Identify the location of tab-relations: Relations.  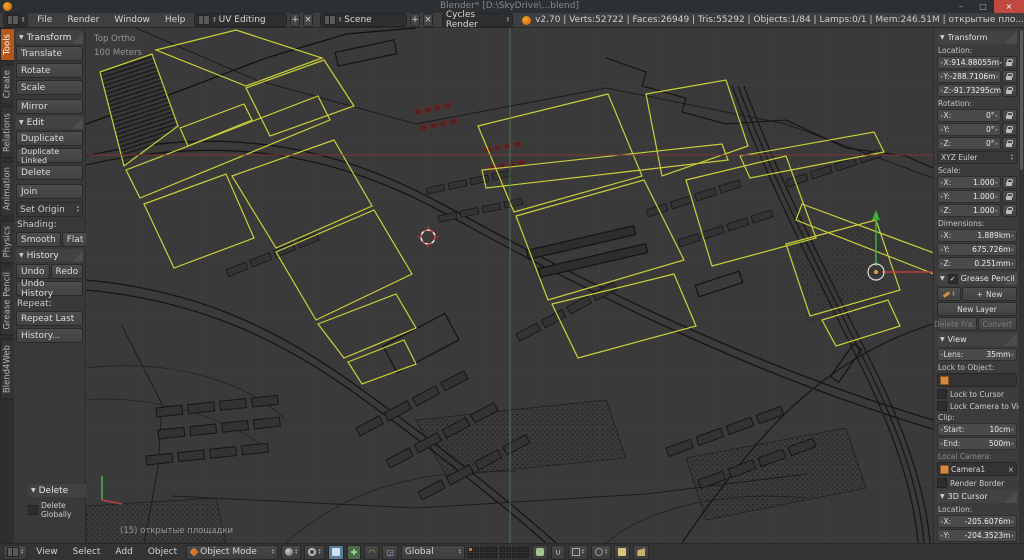
(7, 133).